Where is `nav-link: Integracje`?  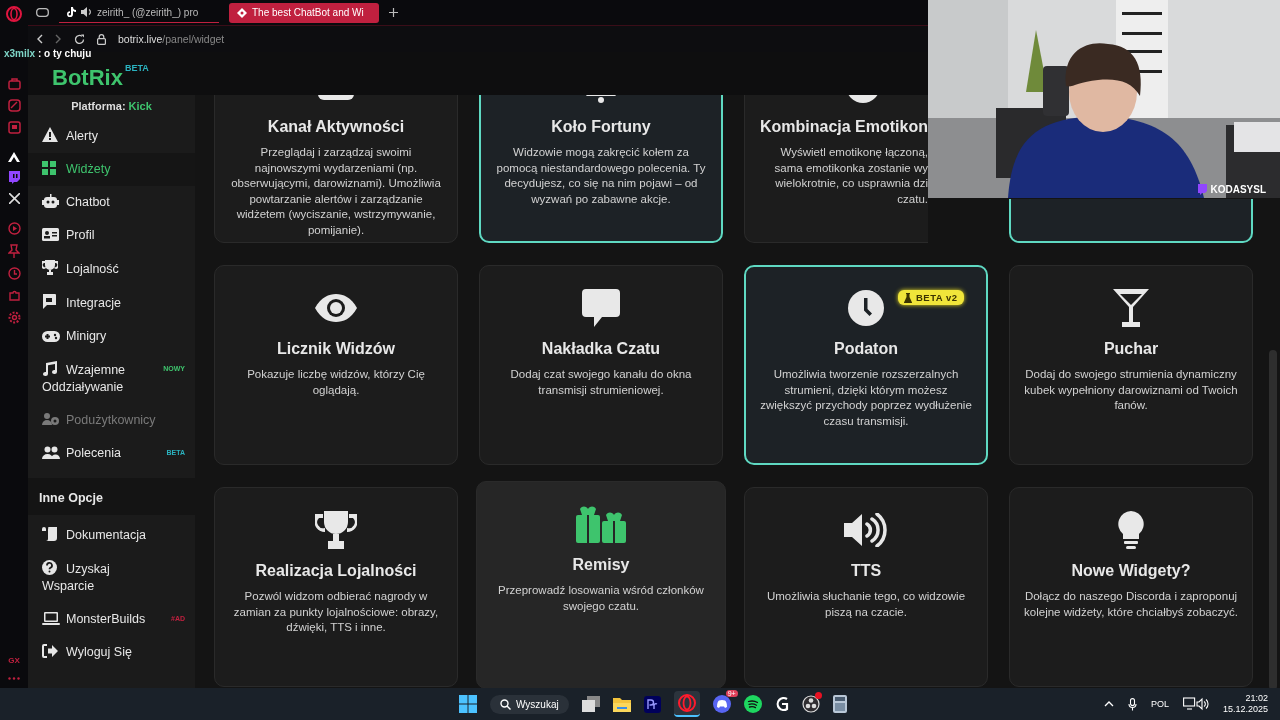
nav-link: Integracje is located at coordinates (74, 303).